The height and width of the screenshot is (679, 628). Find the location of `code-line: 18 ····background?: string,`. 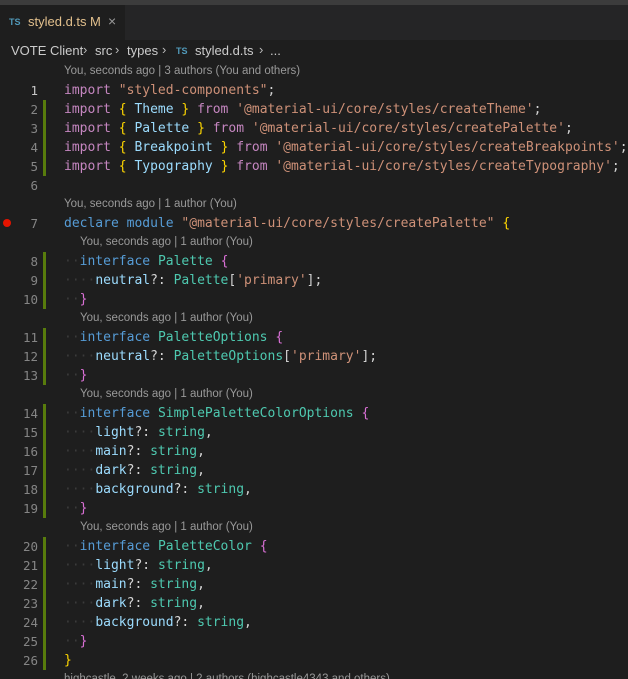

code-line: 18 ····background?: string, is located at coordinates (314, 489).